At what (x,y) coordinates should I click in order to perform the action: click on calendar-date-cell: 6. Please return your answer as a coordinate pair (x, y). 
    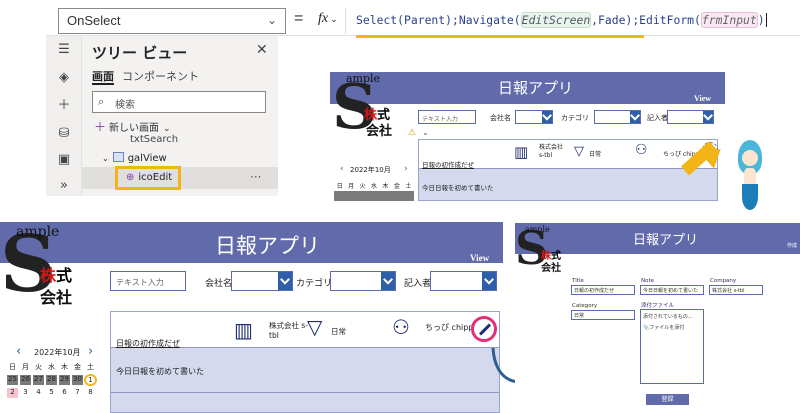
    Looking at the image, I should click on (64, 393).